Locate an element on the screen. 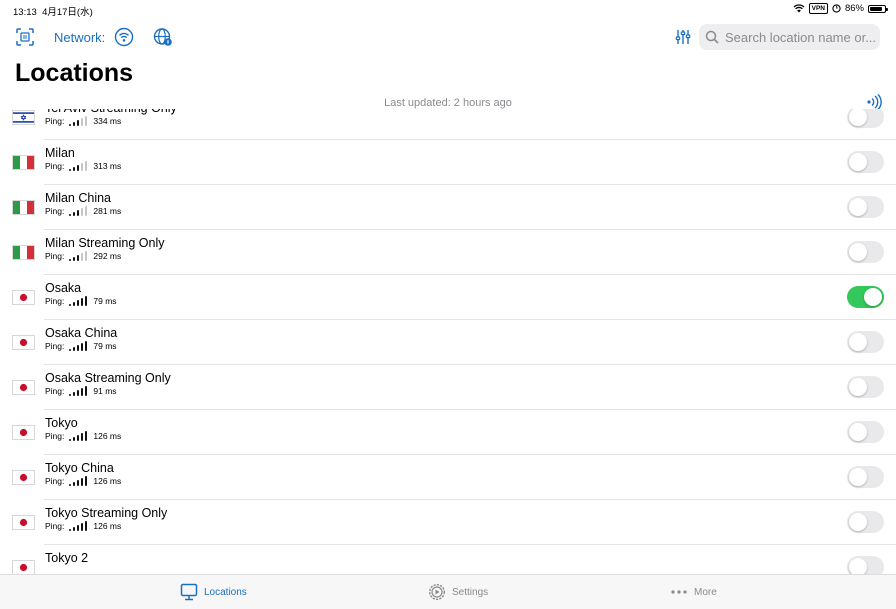 The image size is (896, 609). tab-settings-label: Settings is located at coordinates (470, 592).